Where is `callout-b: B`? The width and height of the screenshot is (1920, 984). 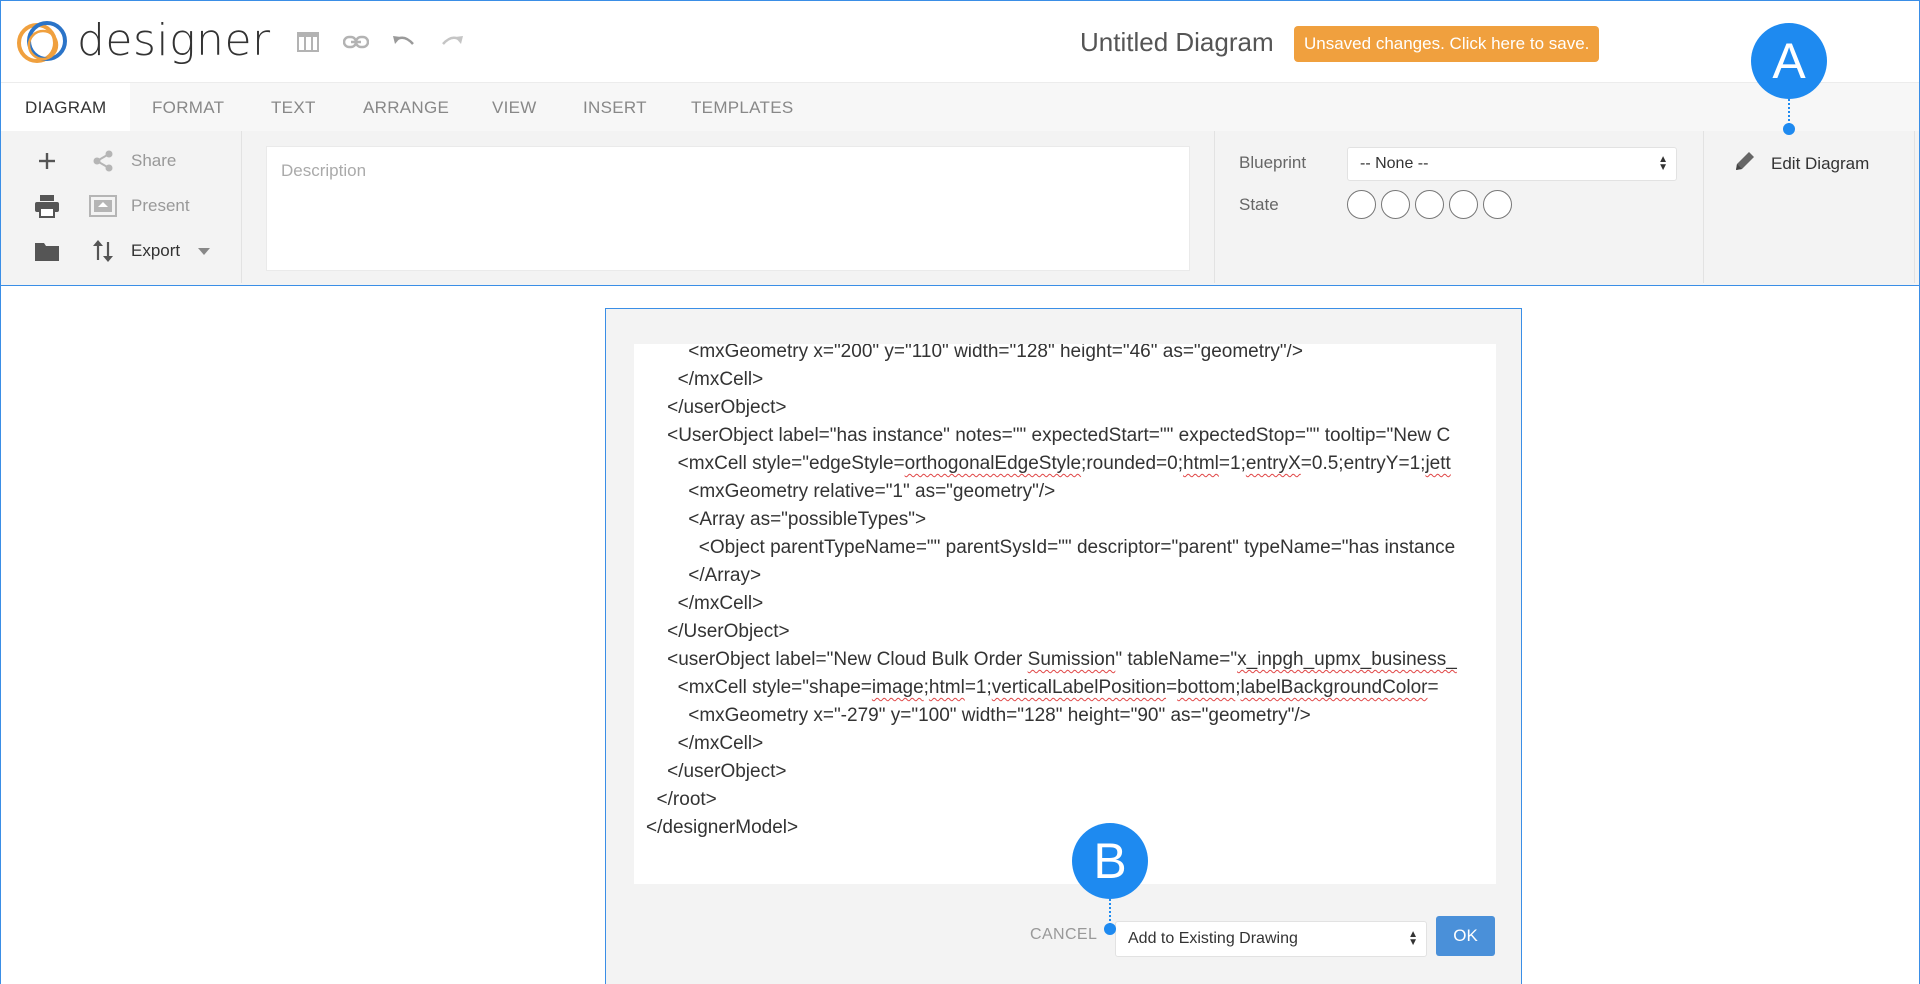
callout-b: B is located at coordinates (1110, 861).